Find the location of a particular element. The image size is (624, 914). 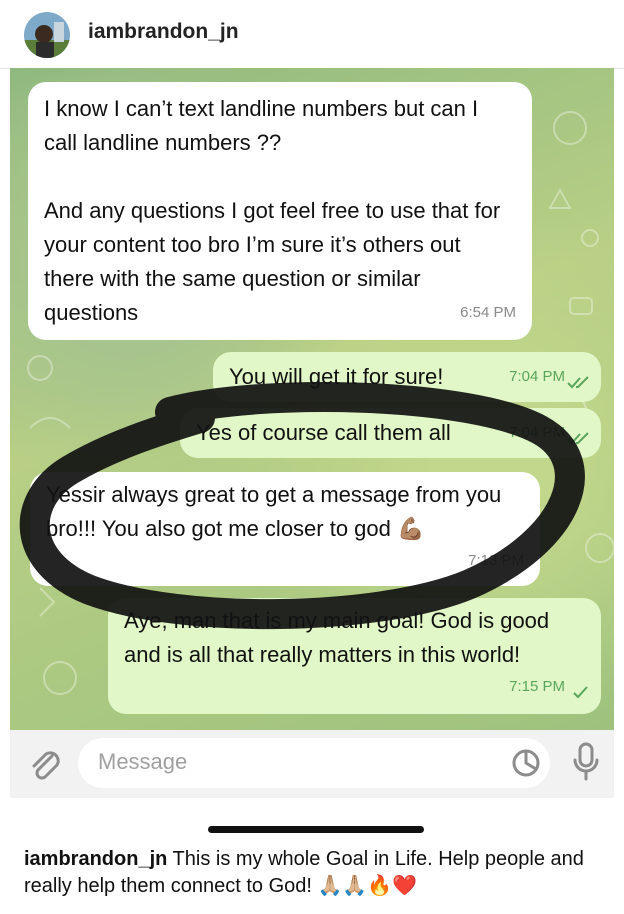

contact-name: iambrandon_jn is located at coordinates (163, 32).